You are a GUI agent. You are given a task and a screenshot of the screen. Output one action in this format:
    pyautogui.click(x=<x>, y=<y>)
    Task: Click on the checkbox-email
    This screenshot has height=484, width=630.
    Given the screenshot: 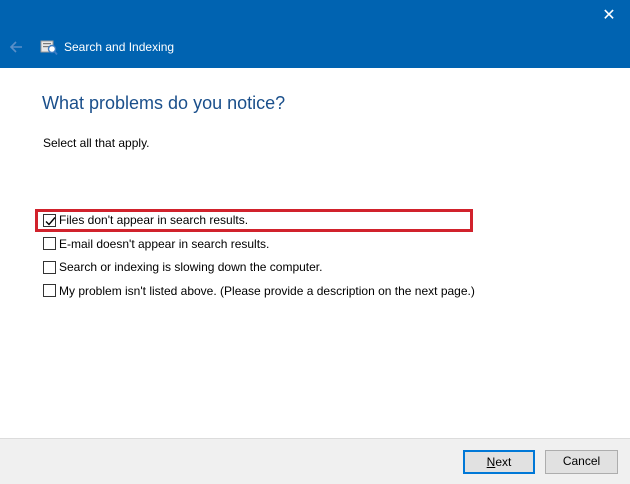 What is the action you would take?
    pyautogui.click(x=49, y=244)
    